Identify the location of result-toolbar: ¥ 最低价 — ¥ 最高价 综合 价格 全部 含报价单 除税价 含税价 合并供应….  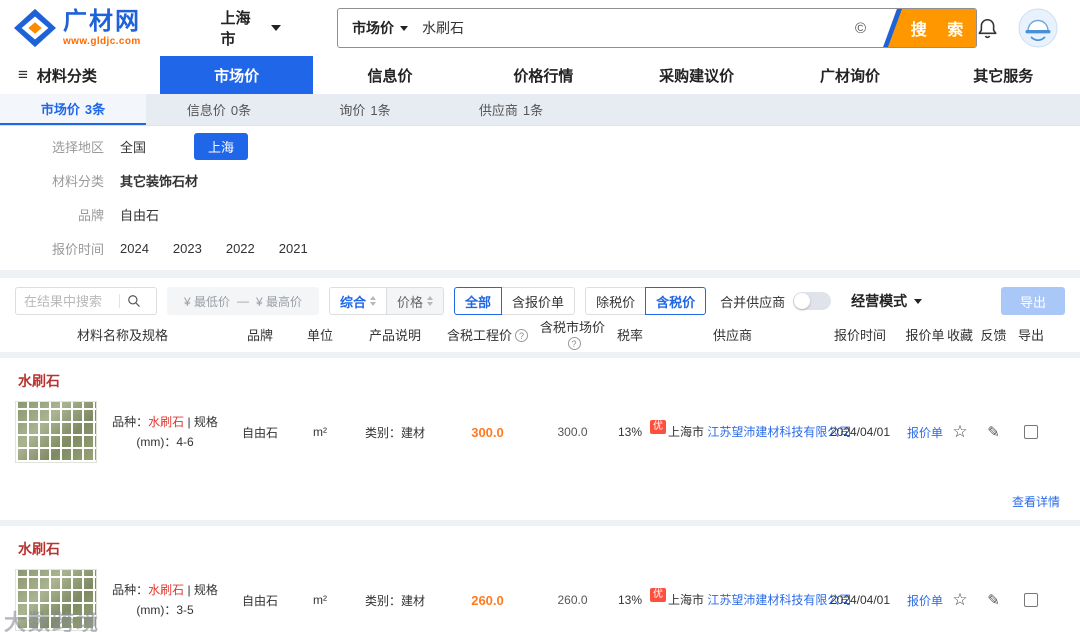
(540, 301).